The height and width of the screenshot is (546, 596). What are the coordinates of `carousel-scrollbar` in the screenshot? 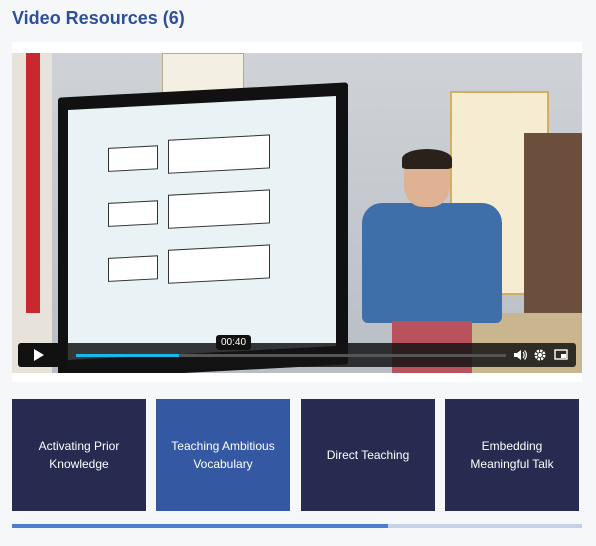 It's located at (297, 526).